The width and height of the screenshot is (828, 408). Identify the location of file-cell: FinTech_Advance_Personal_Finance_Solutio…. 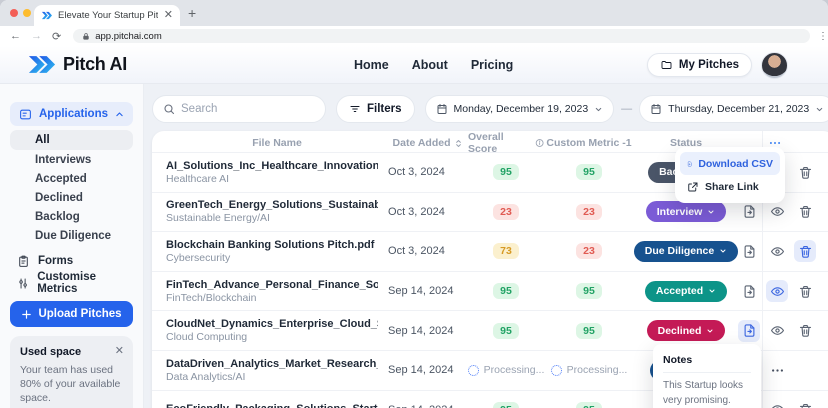
(277, 291).